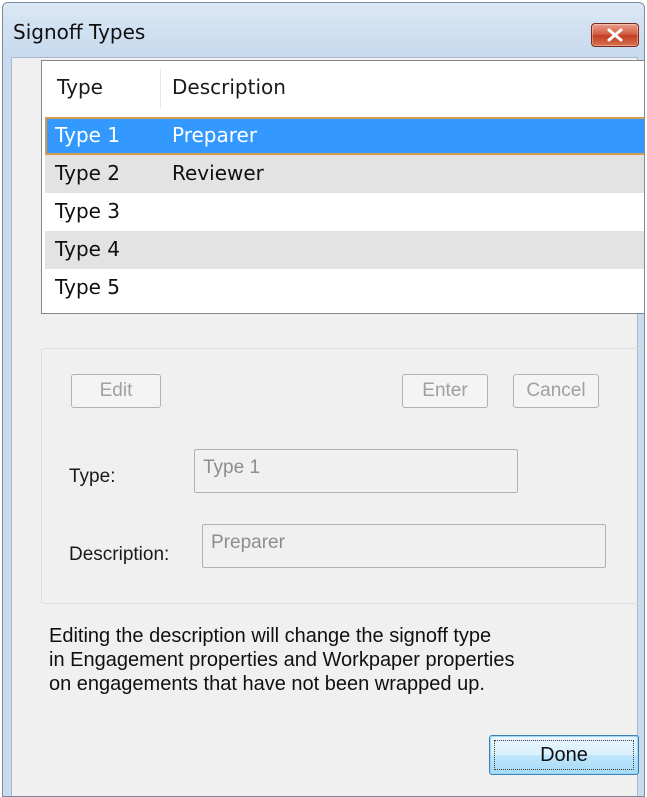 The image size is (647, 797). What do you see at coordinates (344, 174) in the screenshot?
I see `list-row-type-2: Type 2 Reviewer` at bounding box center [344, 174].